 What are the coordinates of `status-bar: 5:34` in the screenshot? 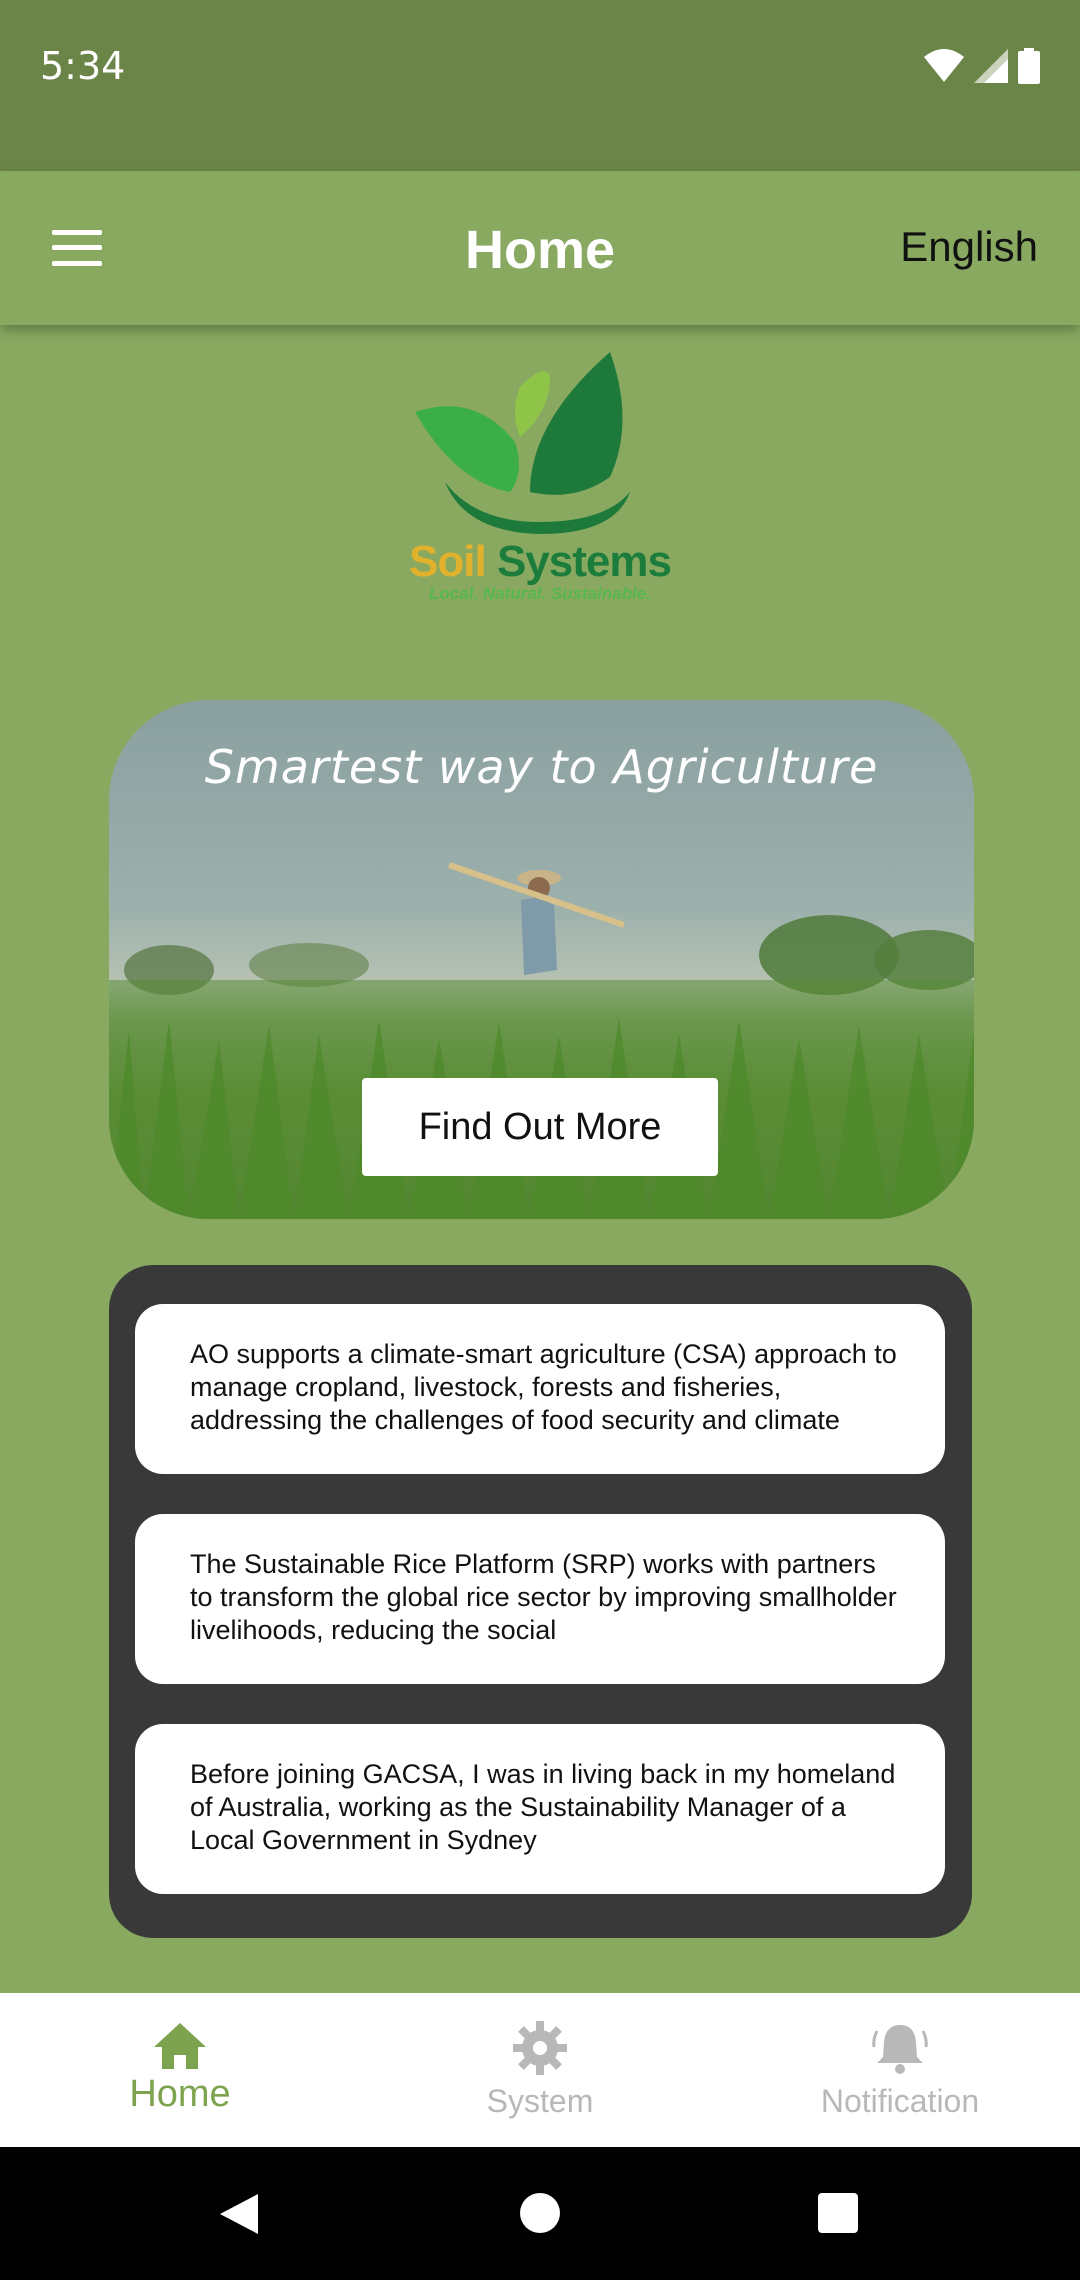 It's located at (540, 85).